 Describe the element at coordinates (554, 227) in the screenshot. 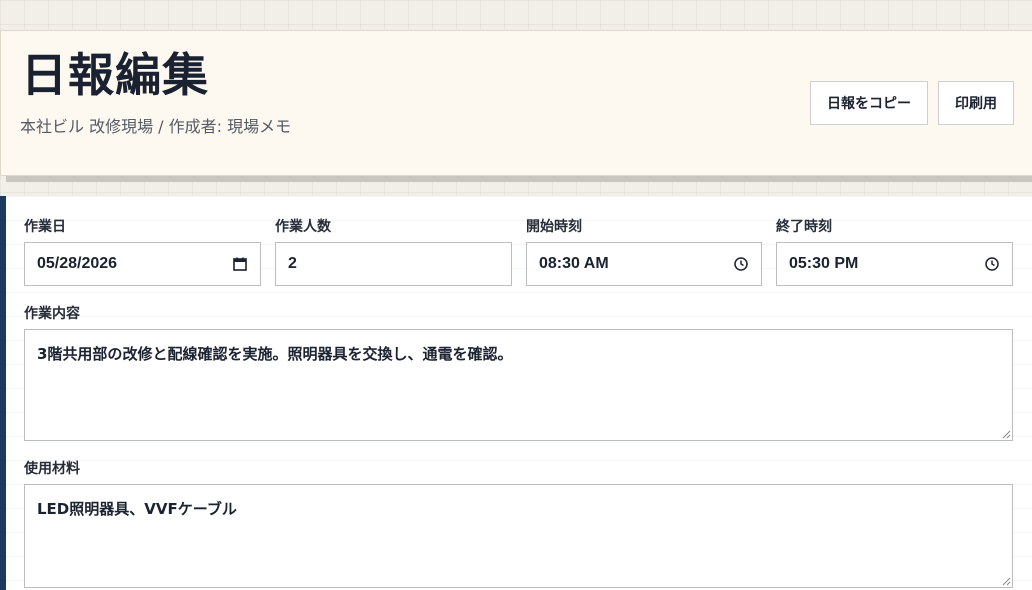

I see `start-time-label: 開始時刻` at that location.